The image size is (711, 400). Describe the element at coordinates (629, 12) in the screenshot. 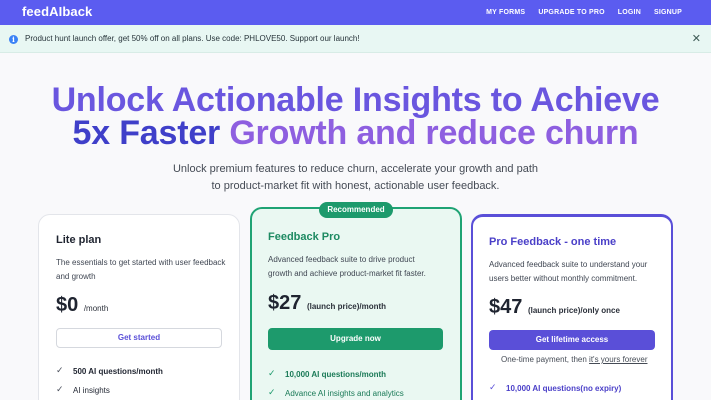

I see `nav-link-login: LOGIN` at that location.